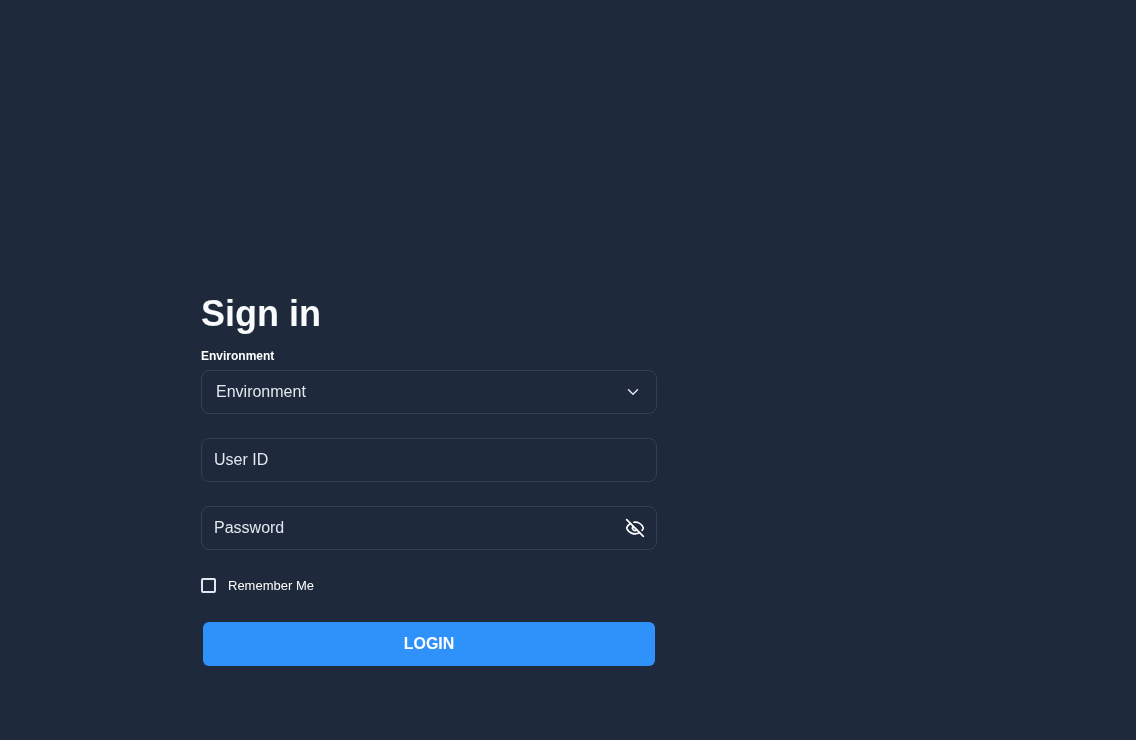  What do you see at coordinates (261, 314) in the screenshot?
I see `page-title: Sign in` at bounding box center [261, 314].